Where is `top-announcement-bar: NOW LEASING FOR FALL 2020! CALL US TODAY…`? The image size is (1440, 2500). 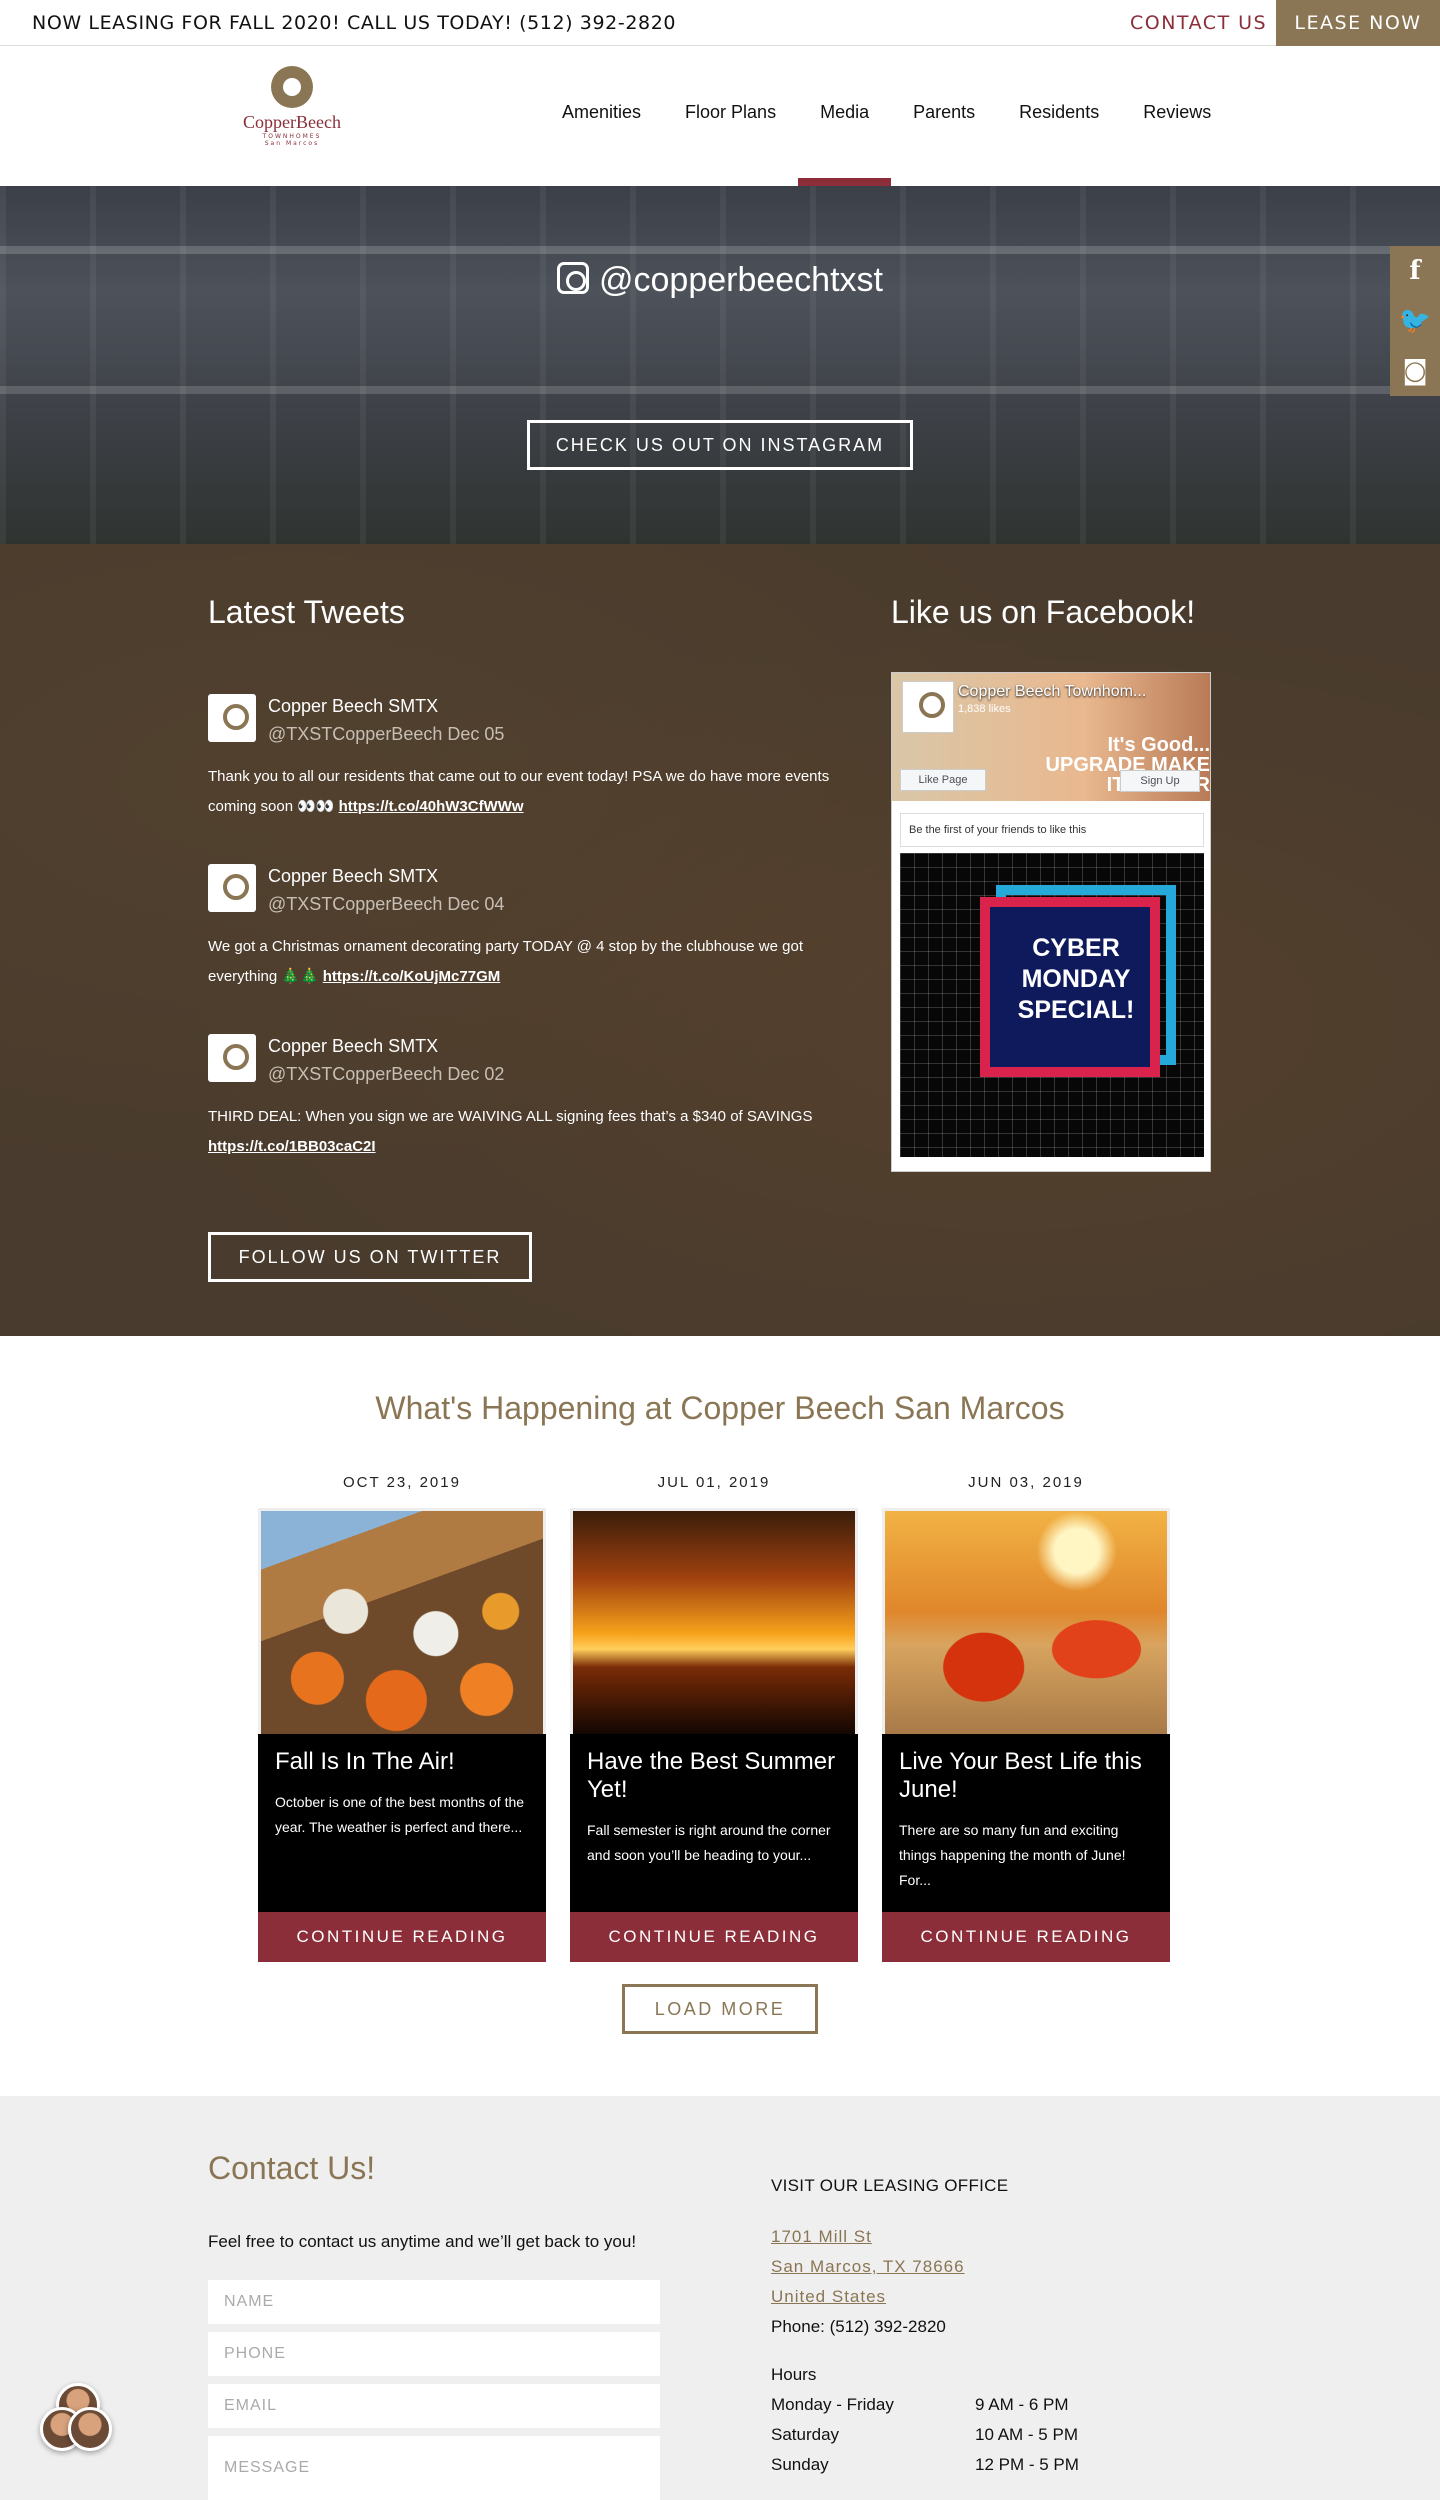 top-announcement-bar: NOW LEASING FOR FALL 2020! CALL US TODAY… is located at coordinates (720, 23).